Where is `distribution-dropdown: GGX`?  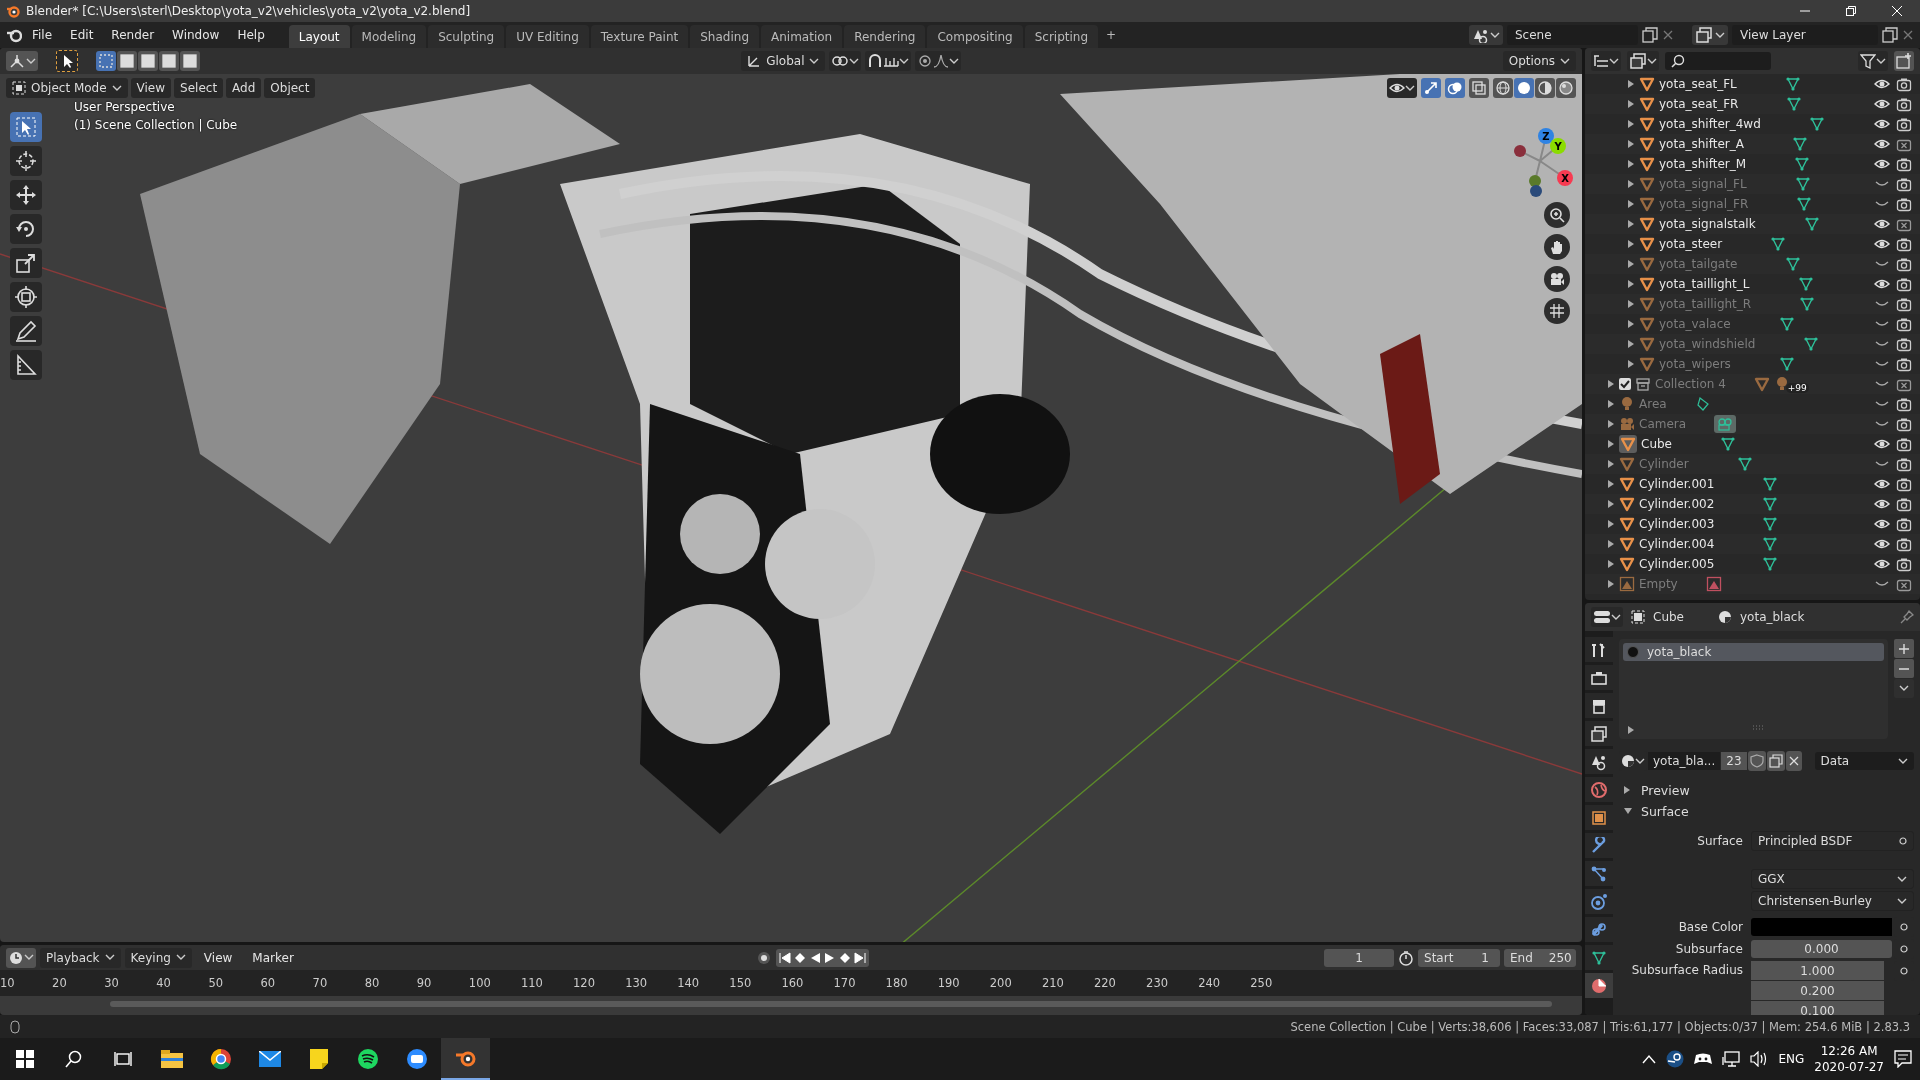 distribution-dropdown: GGX is located at coordinates (1832, 879).